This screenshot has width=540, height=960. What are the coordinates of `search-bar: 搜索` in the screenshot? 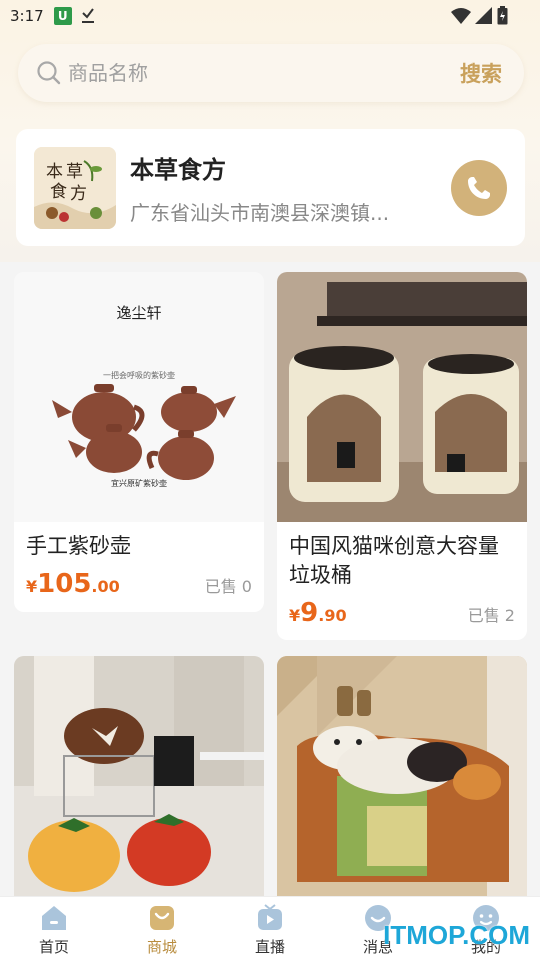 It's located at (271, 73).